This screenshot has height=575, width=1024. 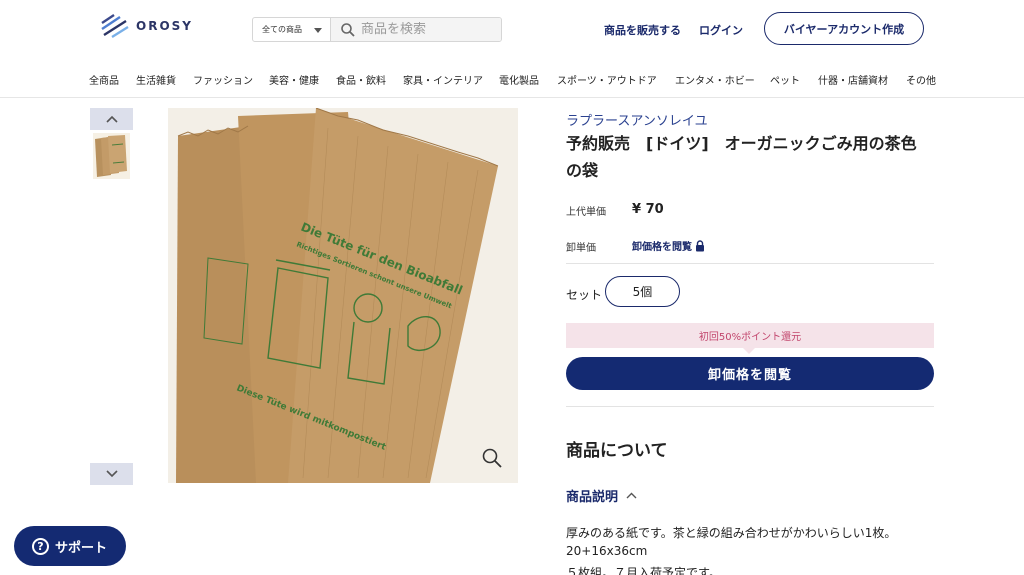 I want to click on search-box, so click(x=416, y=29).